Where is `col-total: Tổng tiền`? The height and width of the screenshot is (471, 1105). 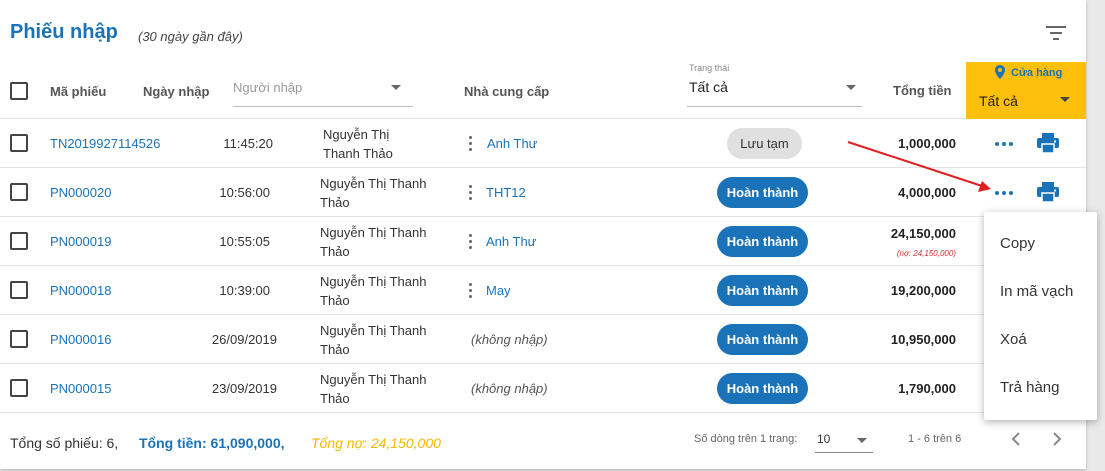 col-total: Tổng tiền is located at coordinates (922, 90).